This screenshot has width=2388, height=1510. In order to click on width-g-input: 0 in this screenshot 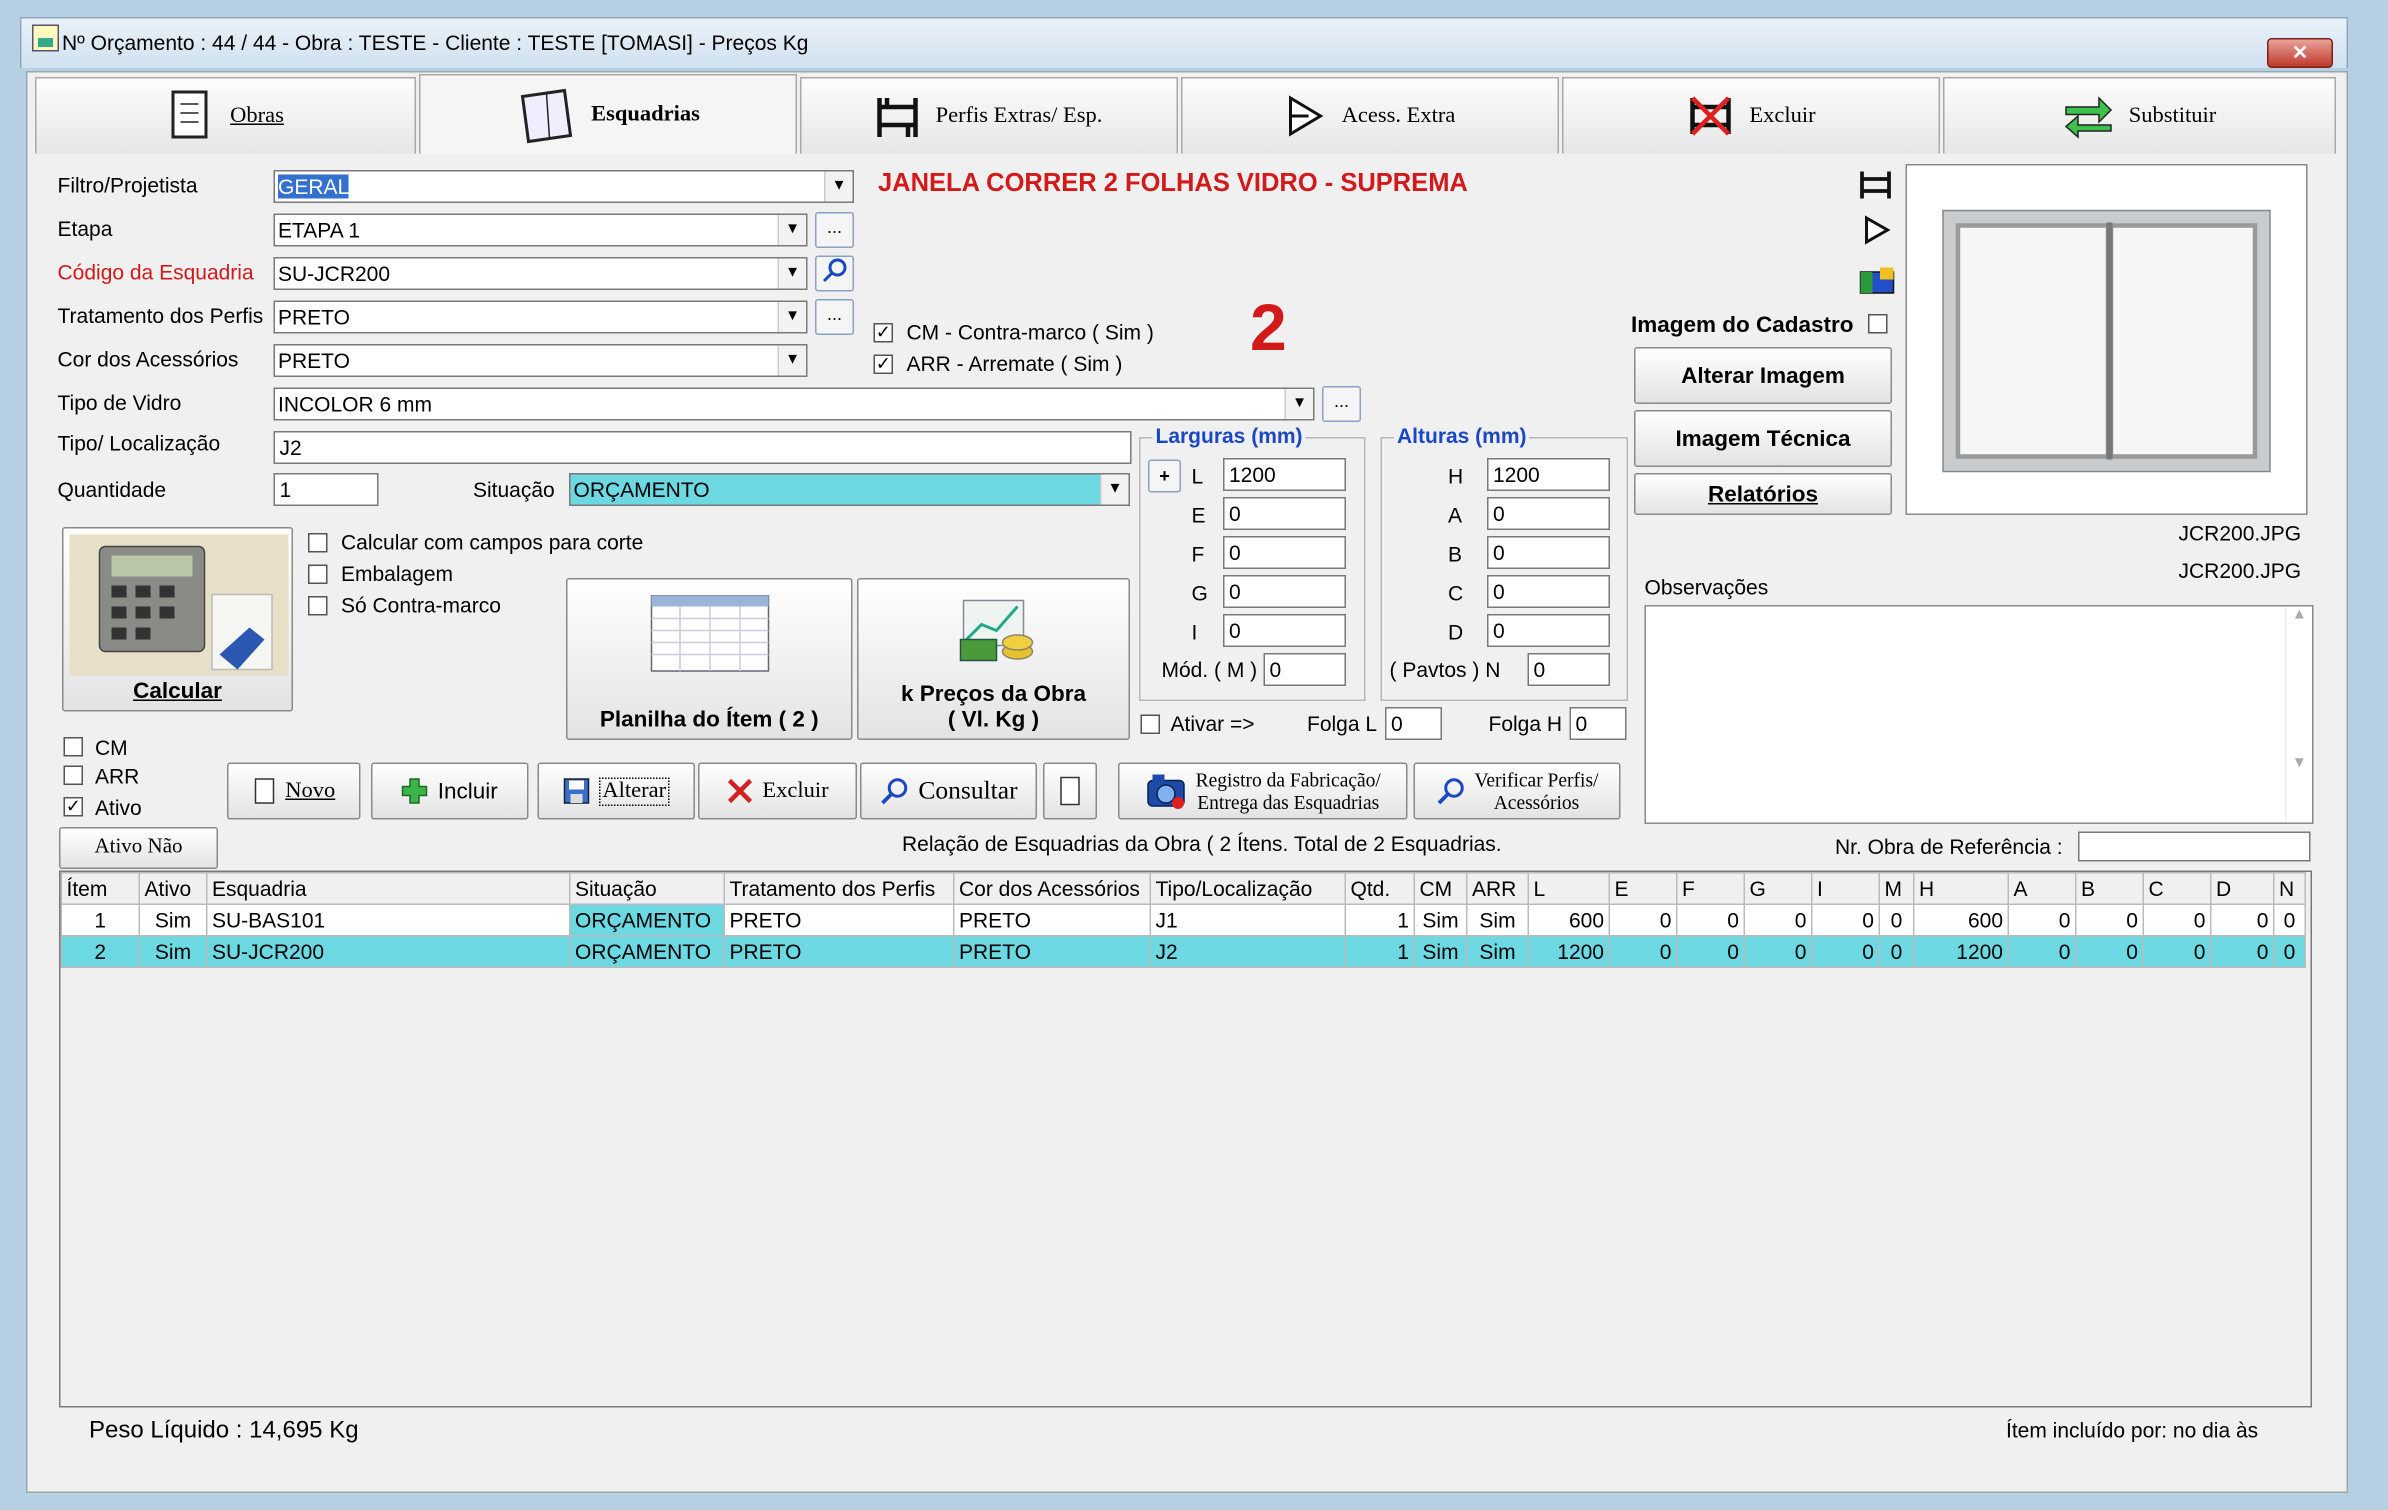, I will do `click(1284, 591)`.